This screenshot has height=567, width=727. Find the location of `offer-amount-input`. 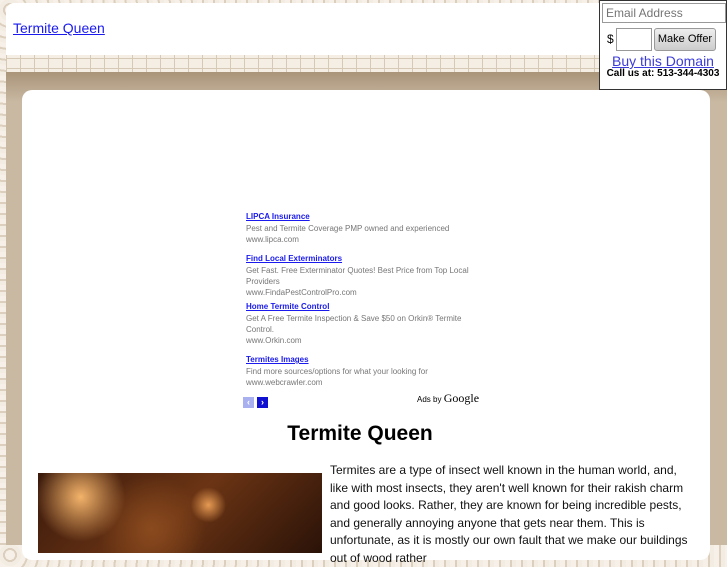

offer-amount-input is located at coordinates (634, 39).